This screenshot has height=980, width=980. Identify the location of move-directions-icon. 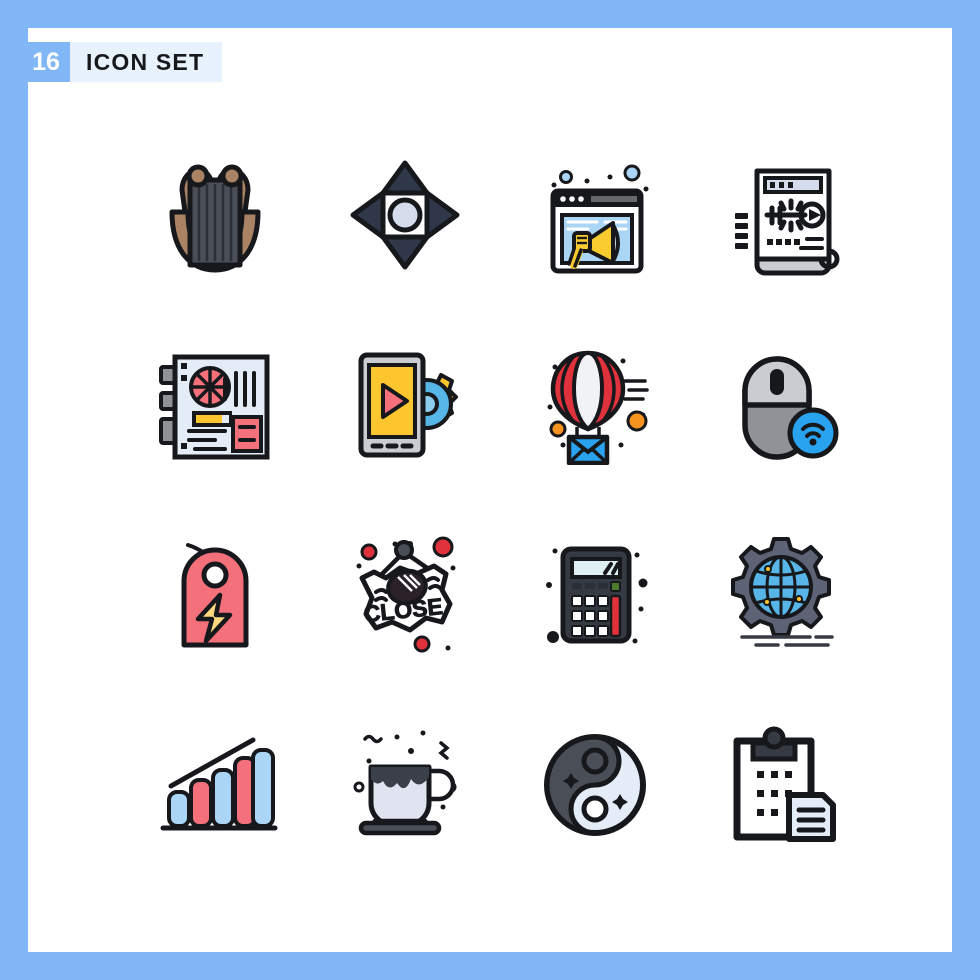
(405, 215).